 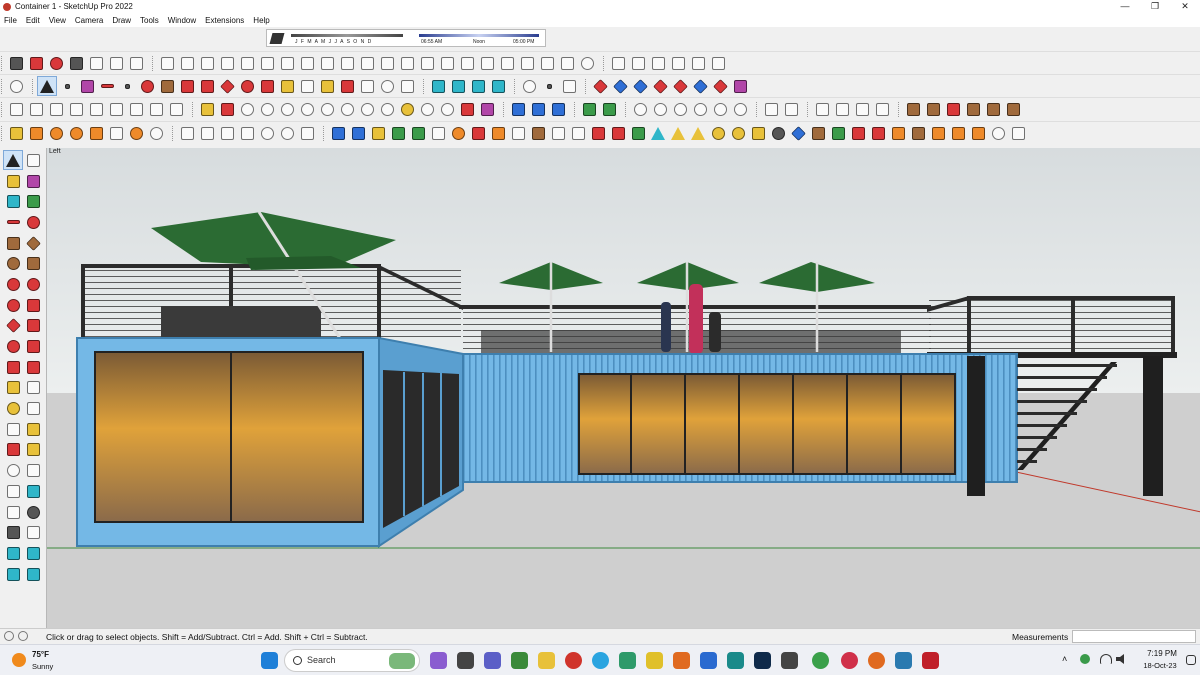 What do you see at coordinates (367, 63) in the screenshot?
I see `normal-push-pull-icon` at bounding box center [367, 63].